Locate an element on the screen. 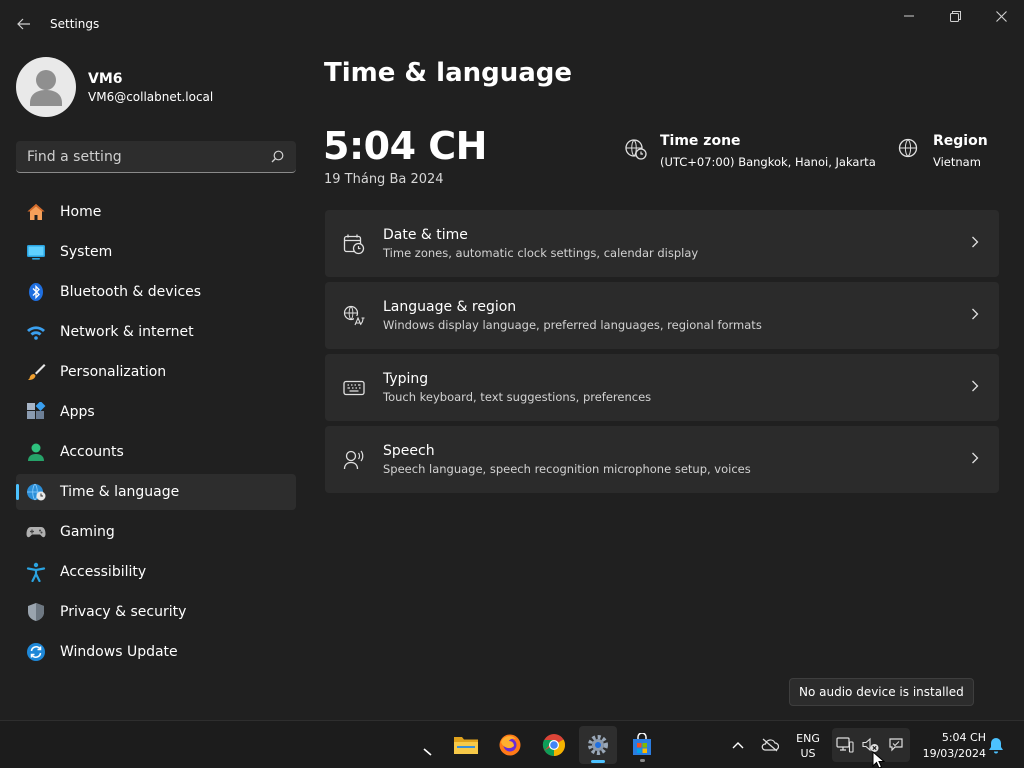  sidebar-item-label: Network & internet is located at coordinates (127, 332).